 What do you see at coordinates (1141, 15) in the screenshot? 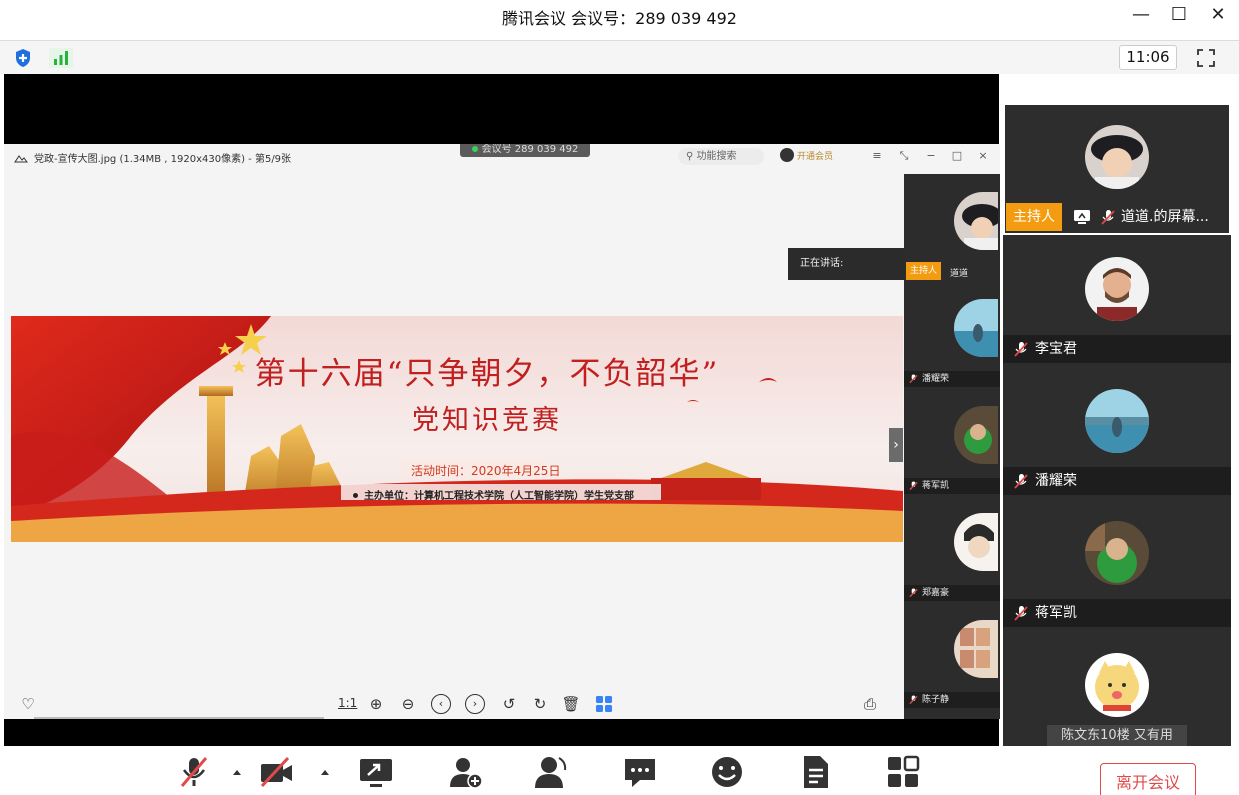
I see `minimize-button: —` at bounding box center [1141, 15].